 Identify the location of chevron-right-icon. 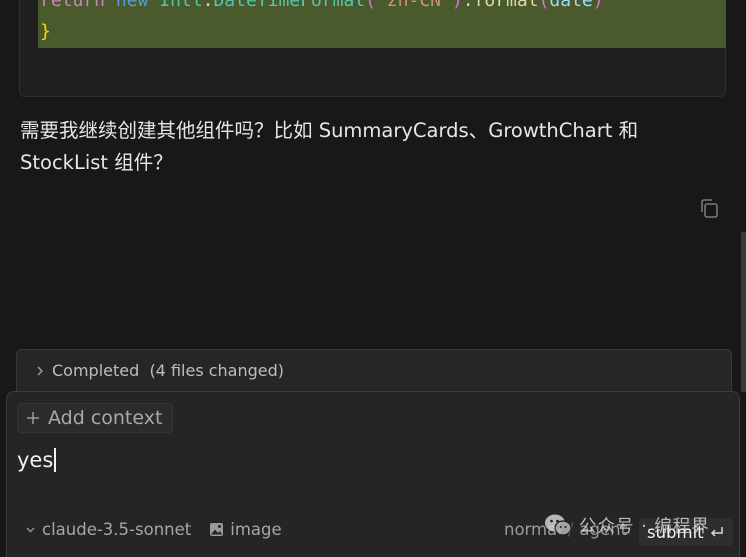
(40, 371).